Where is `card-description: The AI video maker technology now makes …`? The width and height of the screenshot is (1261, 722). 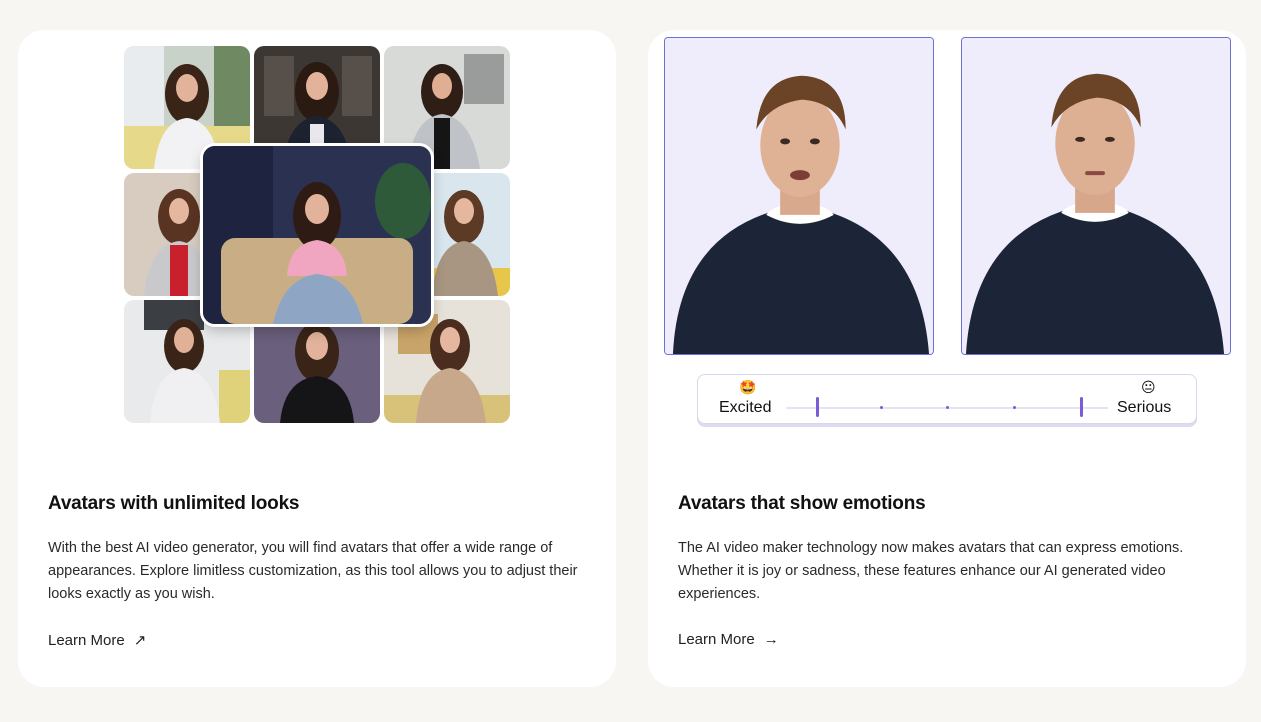
card-description: The AI video maker technology now makes … is located at coordinates (931, 571).